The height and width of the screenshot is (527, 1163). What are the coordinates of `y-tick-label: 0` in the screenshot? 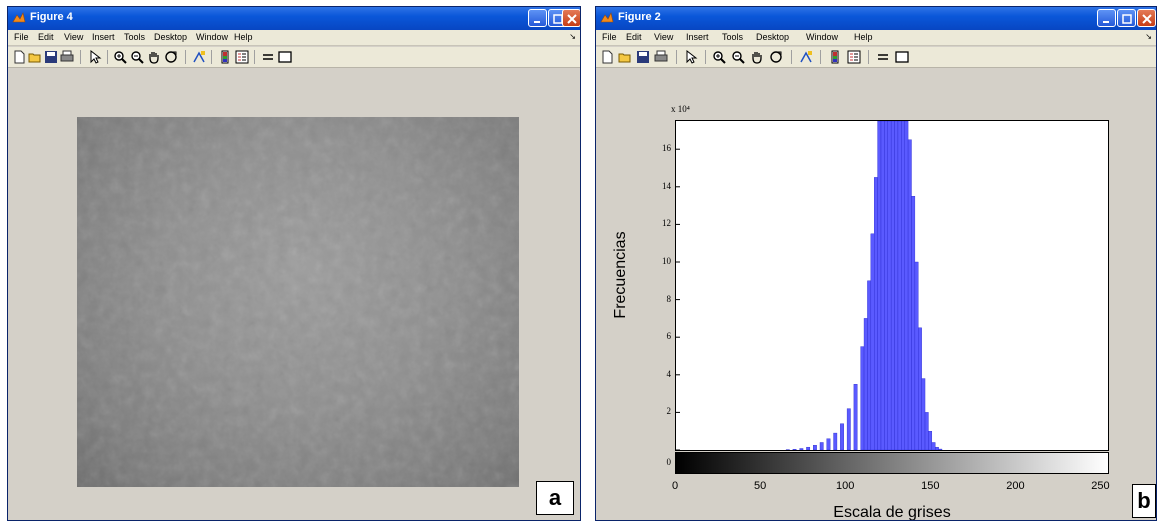 It's located at (669, 462).